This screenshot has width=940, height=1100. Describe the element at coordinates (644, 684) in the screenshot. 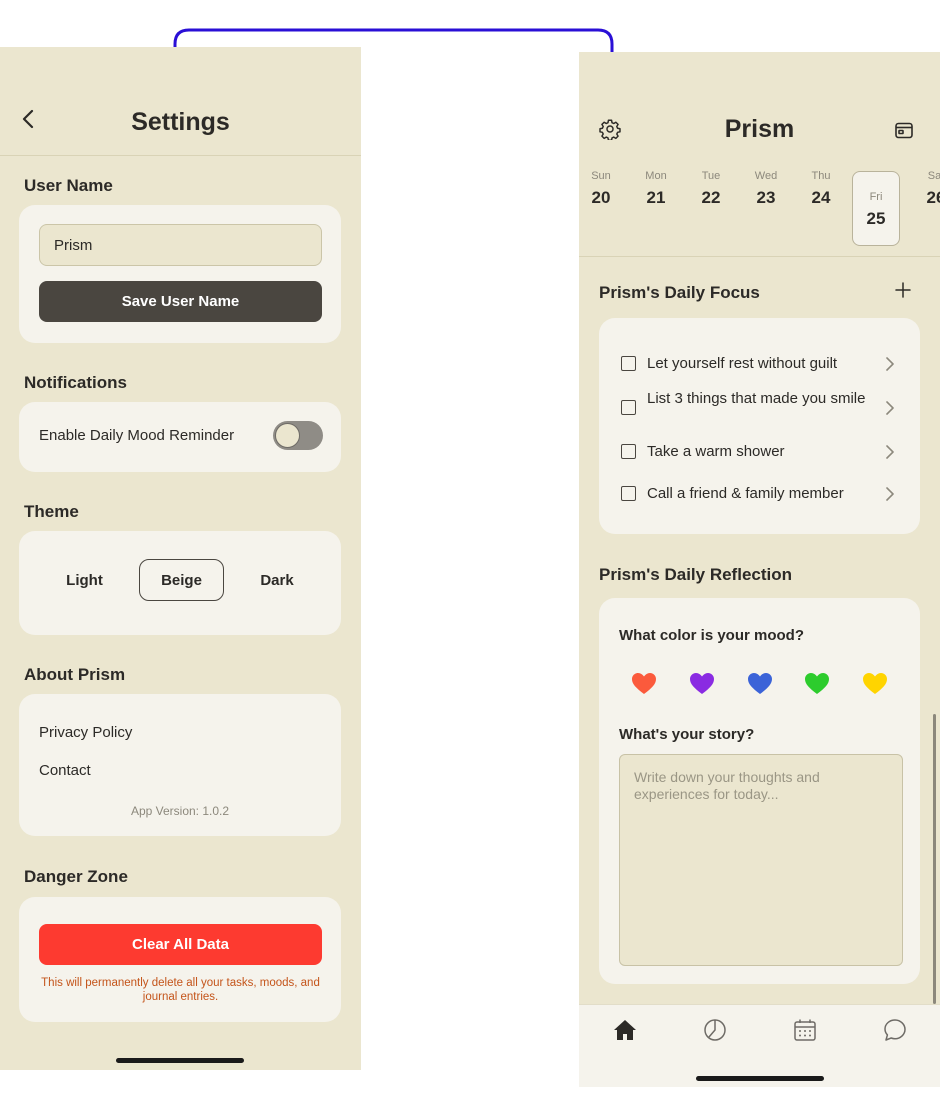

I see `heart-icon-red` at that location.